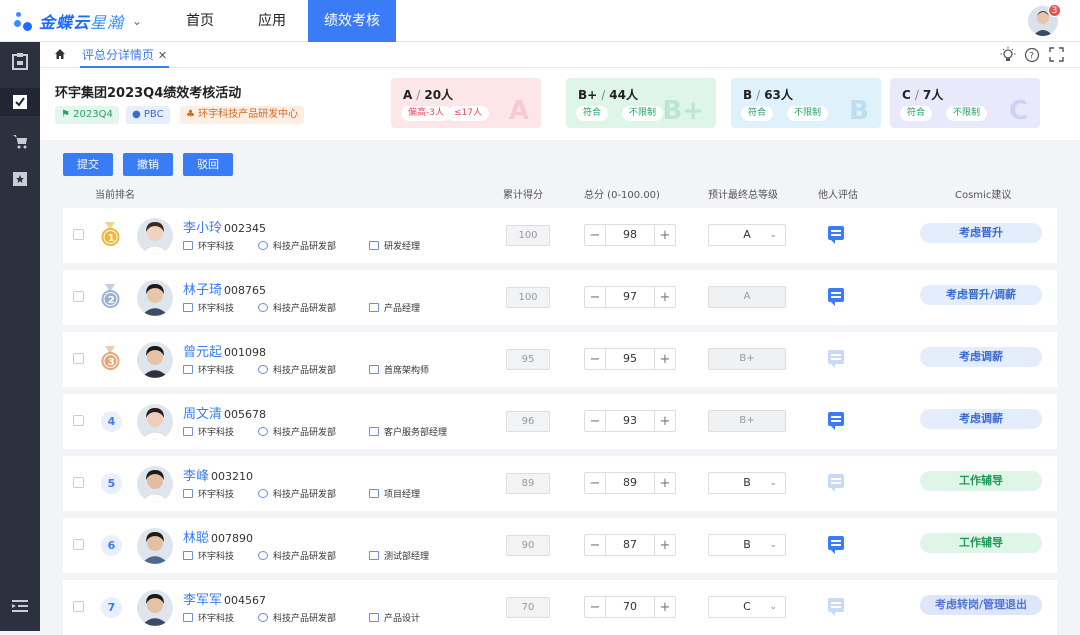 The height and width of the screenshot is (635, 1080). I want to click on score-input: 93, so click(630, 421).